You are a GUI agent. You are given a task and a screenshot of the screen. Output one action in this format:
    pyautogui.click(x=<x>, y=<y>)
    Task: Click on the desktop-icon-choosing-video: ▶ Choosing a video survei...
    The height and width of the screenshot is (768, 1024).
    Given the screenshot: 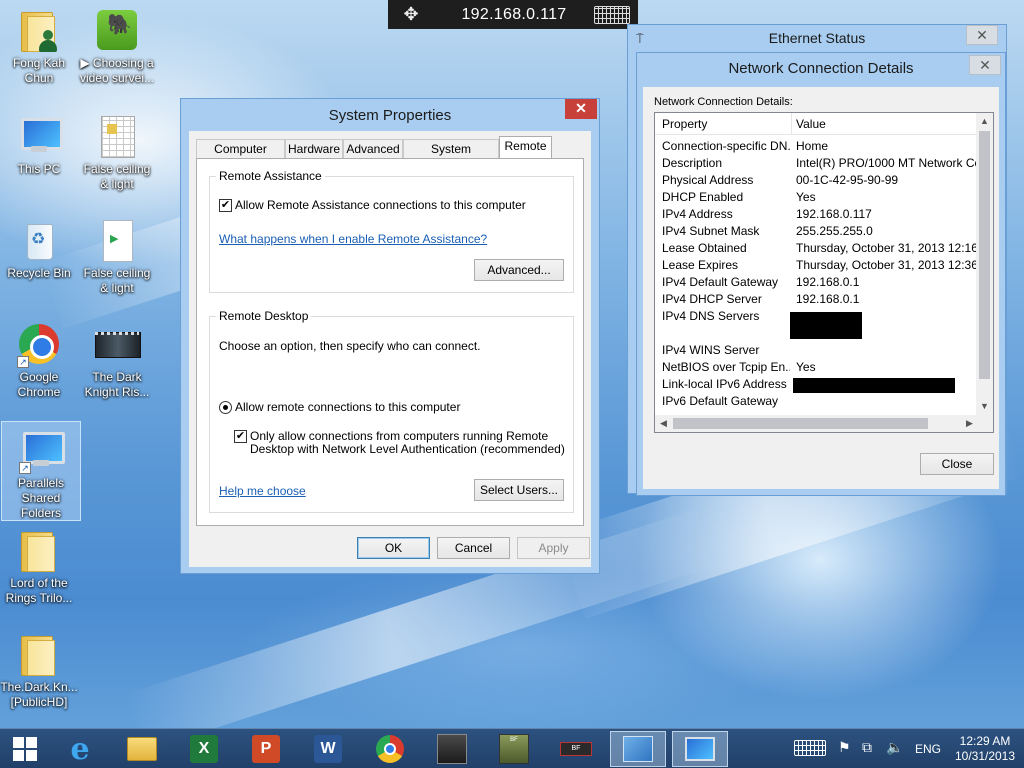 What is the action you would take?
    pyautogui.click(x=117, y=46)
    